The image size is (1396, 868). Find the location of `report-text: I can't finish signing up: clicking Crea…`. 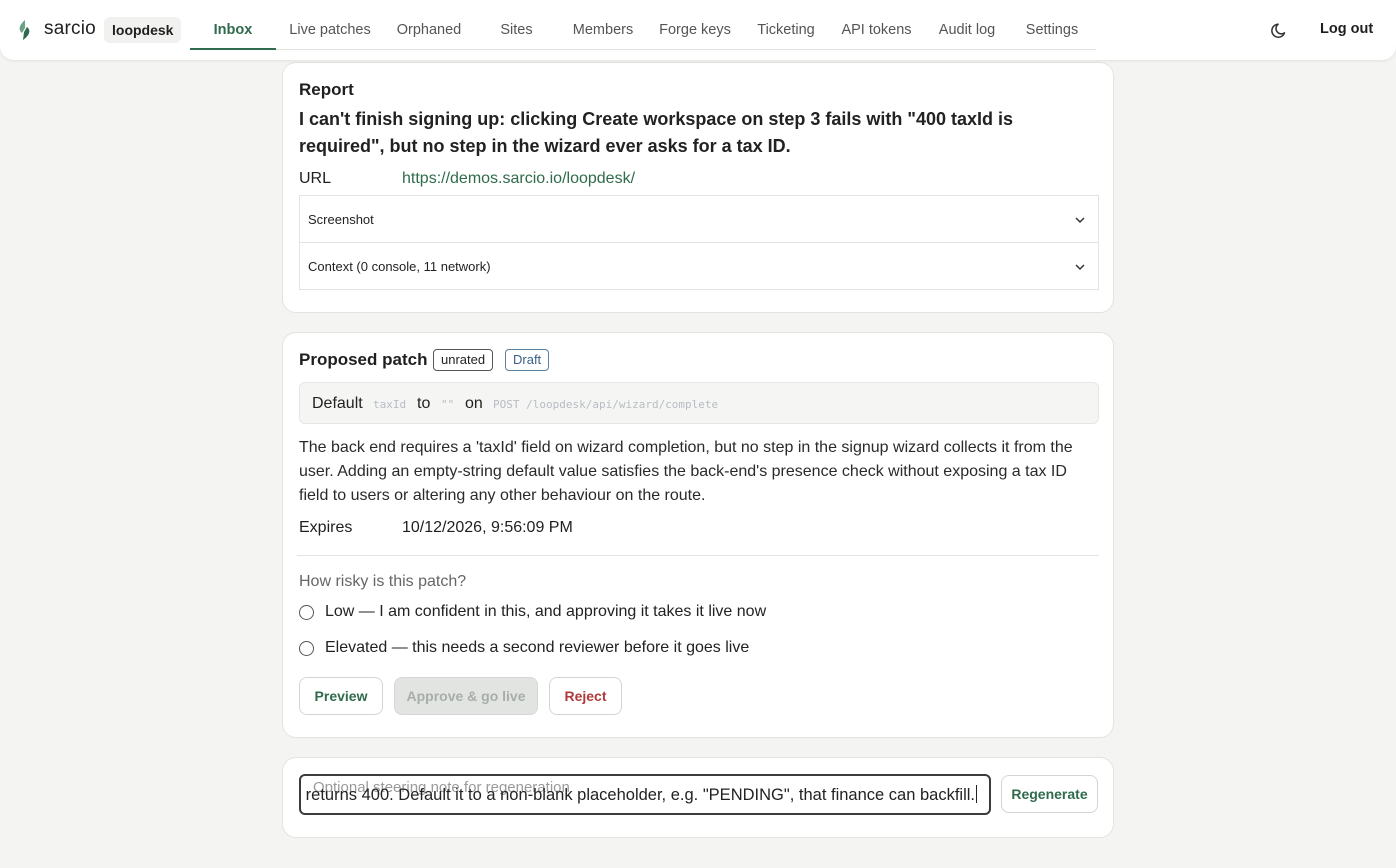

report-text: I can't finish signing up: clicking Crea… is located at coordinates (656, 132).